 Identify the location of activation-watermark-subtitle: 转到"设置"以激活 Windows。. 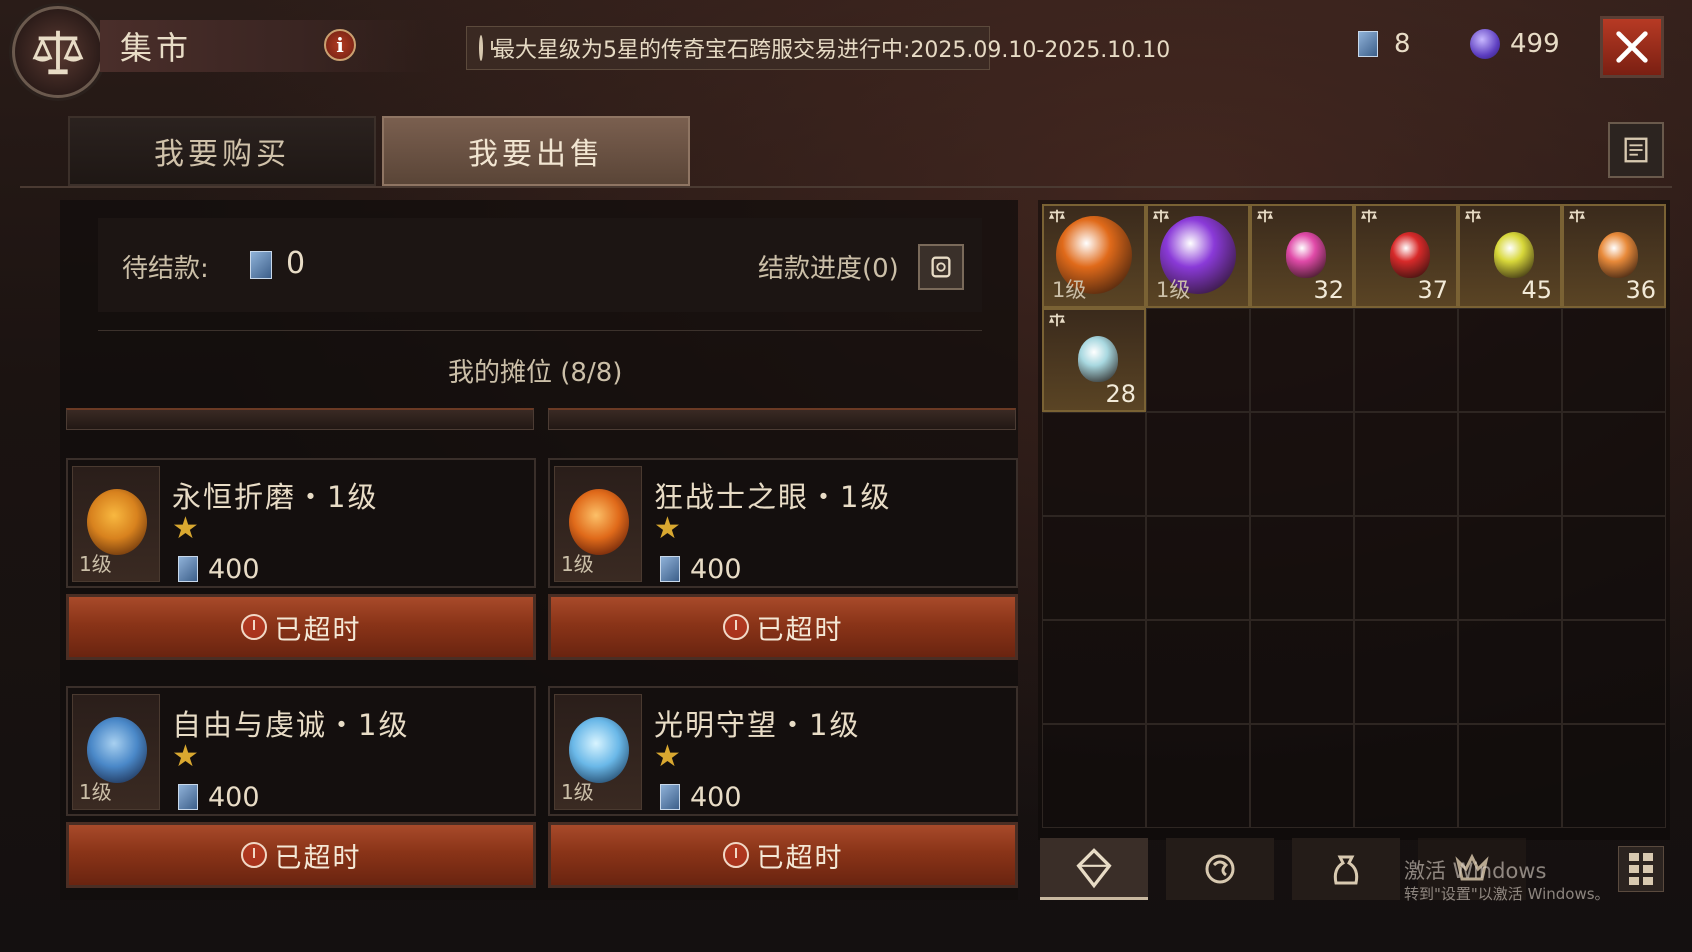
(1507, 894).